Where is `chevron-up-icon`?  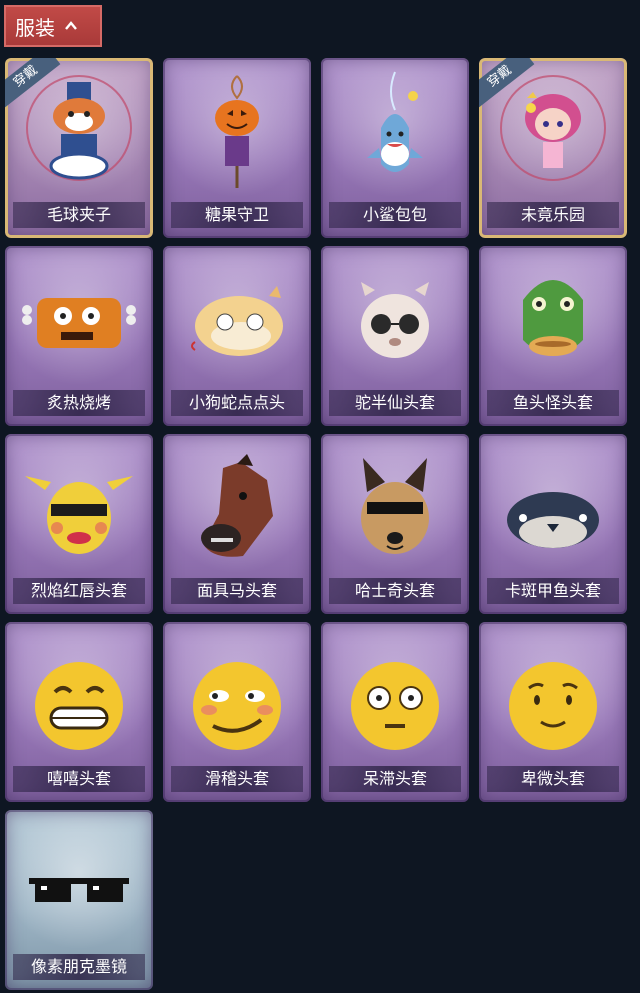 chevron-up-icon is located at coordinates (71, 25).